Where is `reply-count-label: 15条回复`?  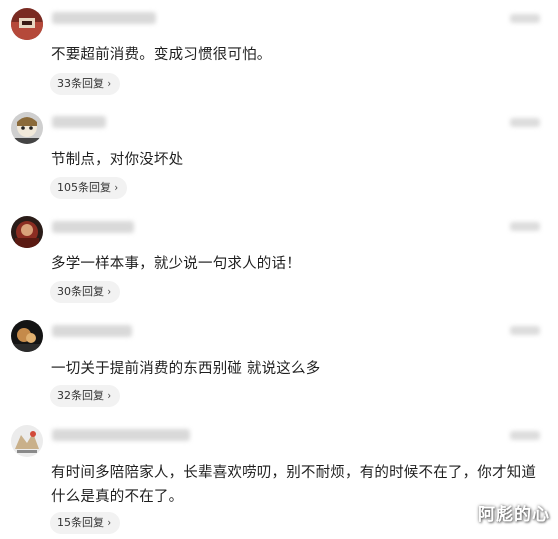
reply-count-label: 15条回复 is located at coordinates (80, 522).